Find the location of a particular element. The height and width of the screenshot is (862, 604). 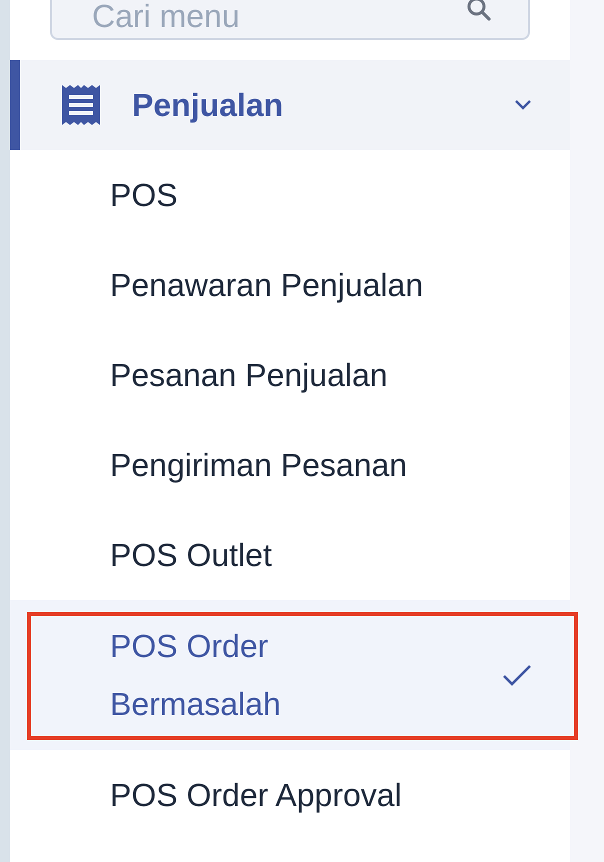

checkmark-icon is located at coordinates (517, 675).